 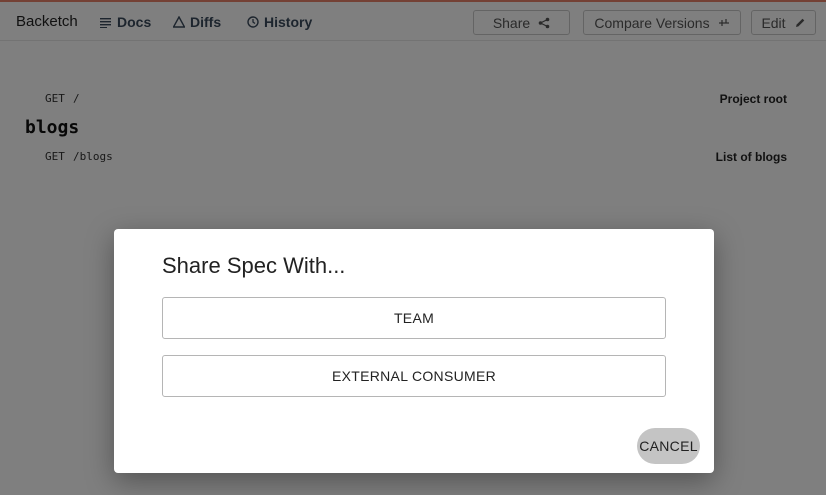 What do you see at coordinates (668, 446) in the screenshot?
I see `cancel-button: CANCEL` at bounding box center [668, 446].